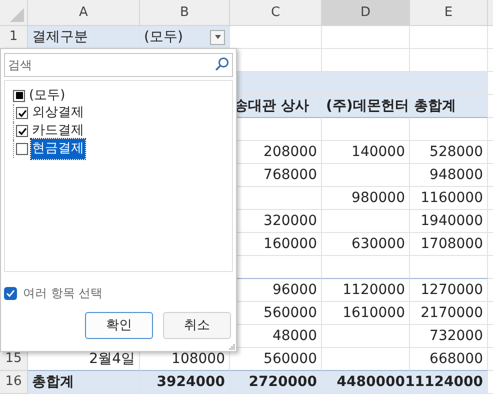  Describe the element at coordinates (276, 382) in the screenshot. I see `table-cell: 2720000` at that location.